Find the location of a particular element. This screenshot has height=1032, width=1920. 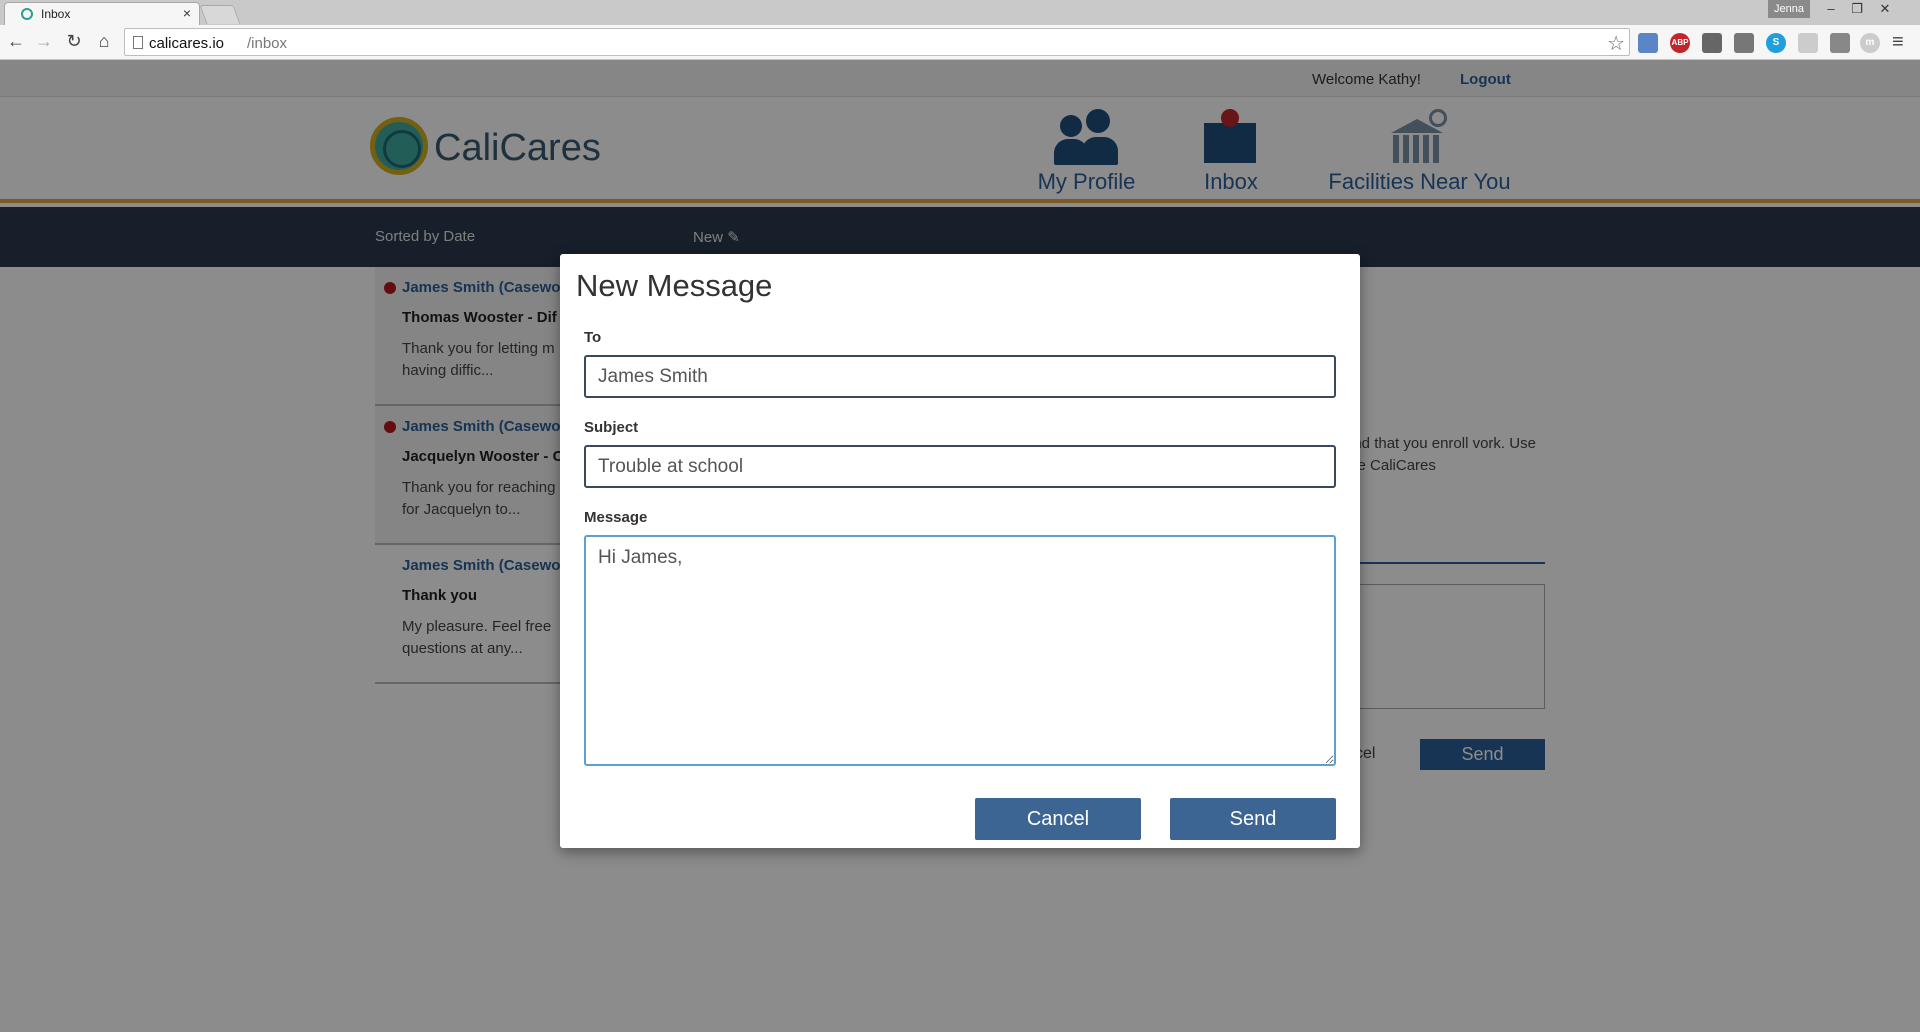

address-bar: calicares.io /inbox ☆ is located at coordinates (877, 42).